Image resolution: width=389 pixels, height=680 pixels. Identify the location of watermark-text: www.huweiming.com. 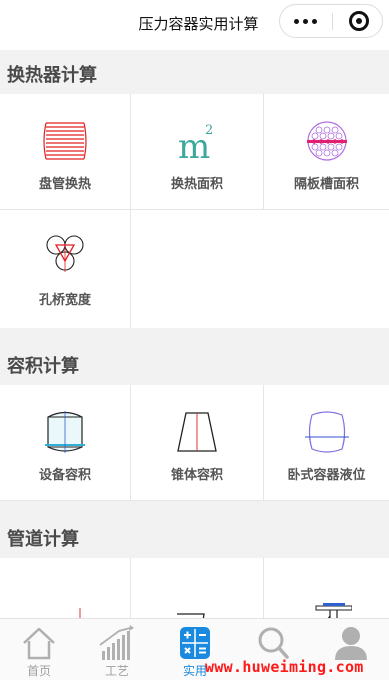
(284, 667).